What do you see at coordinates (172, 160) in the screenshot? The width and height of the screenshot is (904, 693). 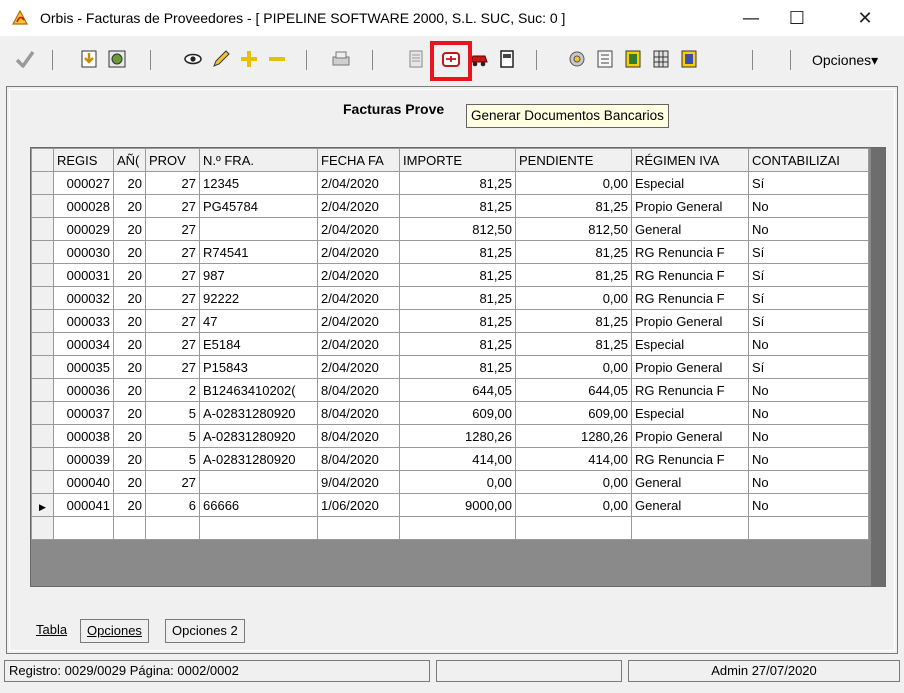 I see `column-header: PROV` at bounding box center [172, 160].